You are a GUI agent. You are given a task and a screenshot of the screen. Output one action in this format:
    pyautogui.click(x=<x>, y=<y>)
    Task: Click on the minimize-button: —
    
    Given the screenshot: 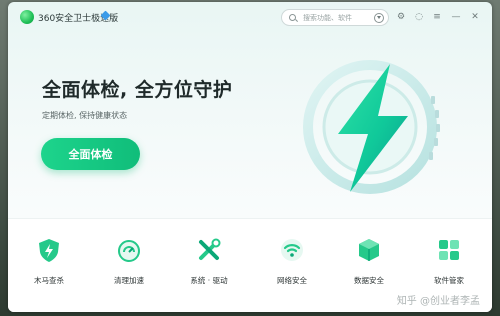 What is the action you would take?
    pyautogui.click(x=456, y=17)
    